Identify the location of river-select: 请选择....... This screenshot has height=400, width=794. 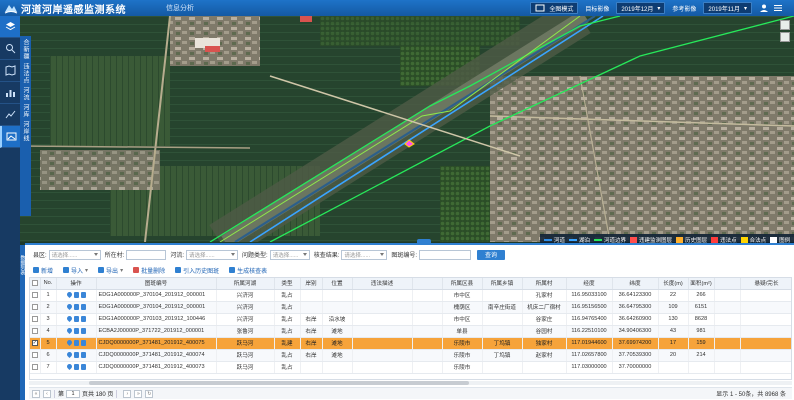
(212, 254).